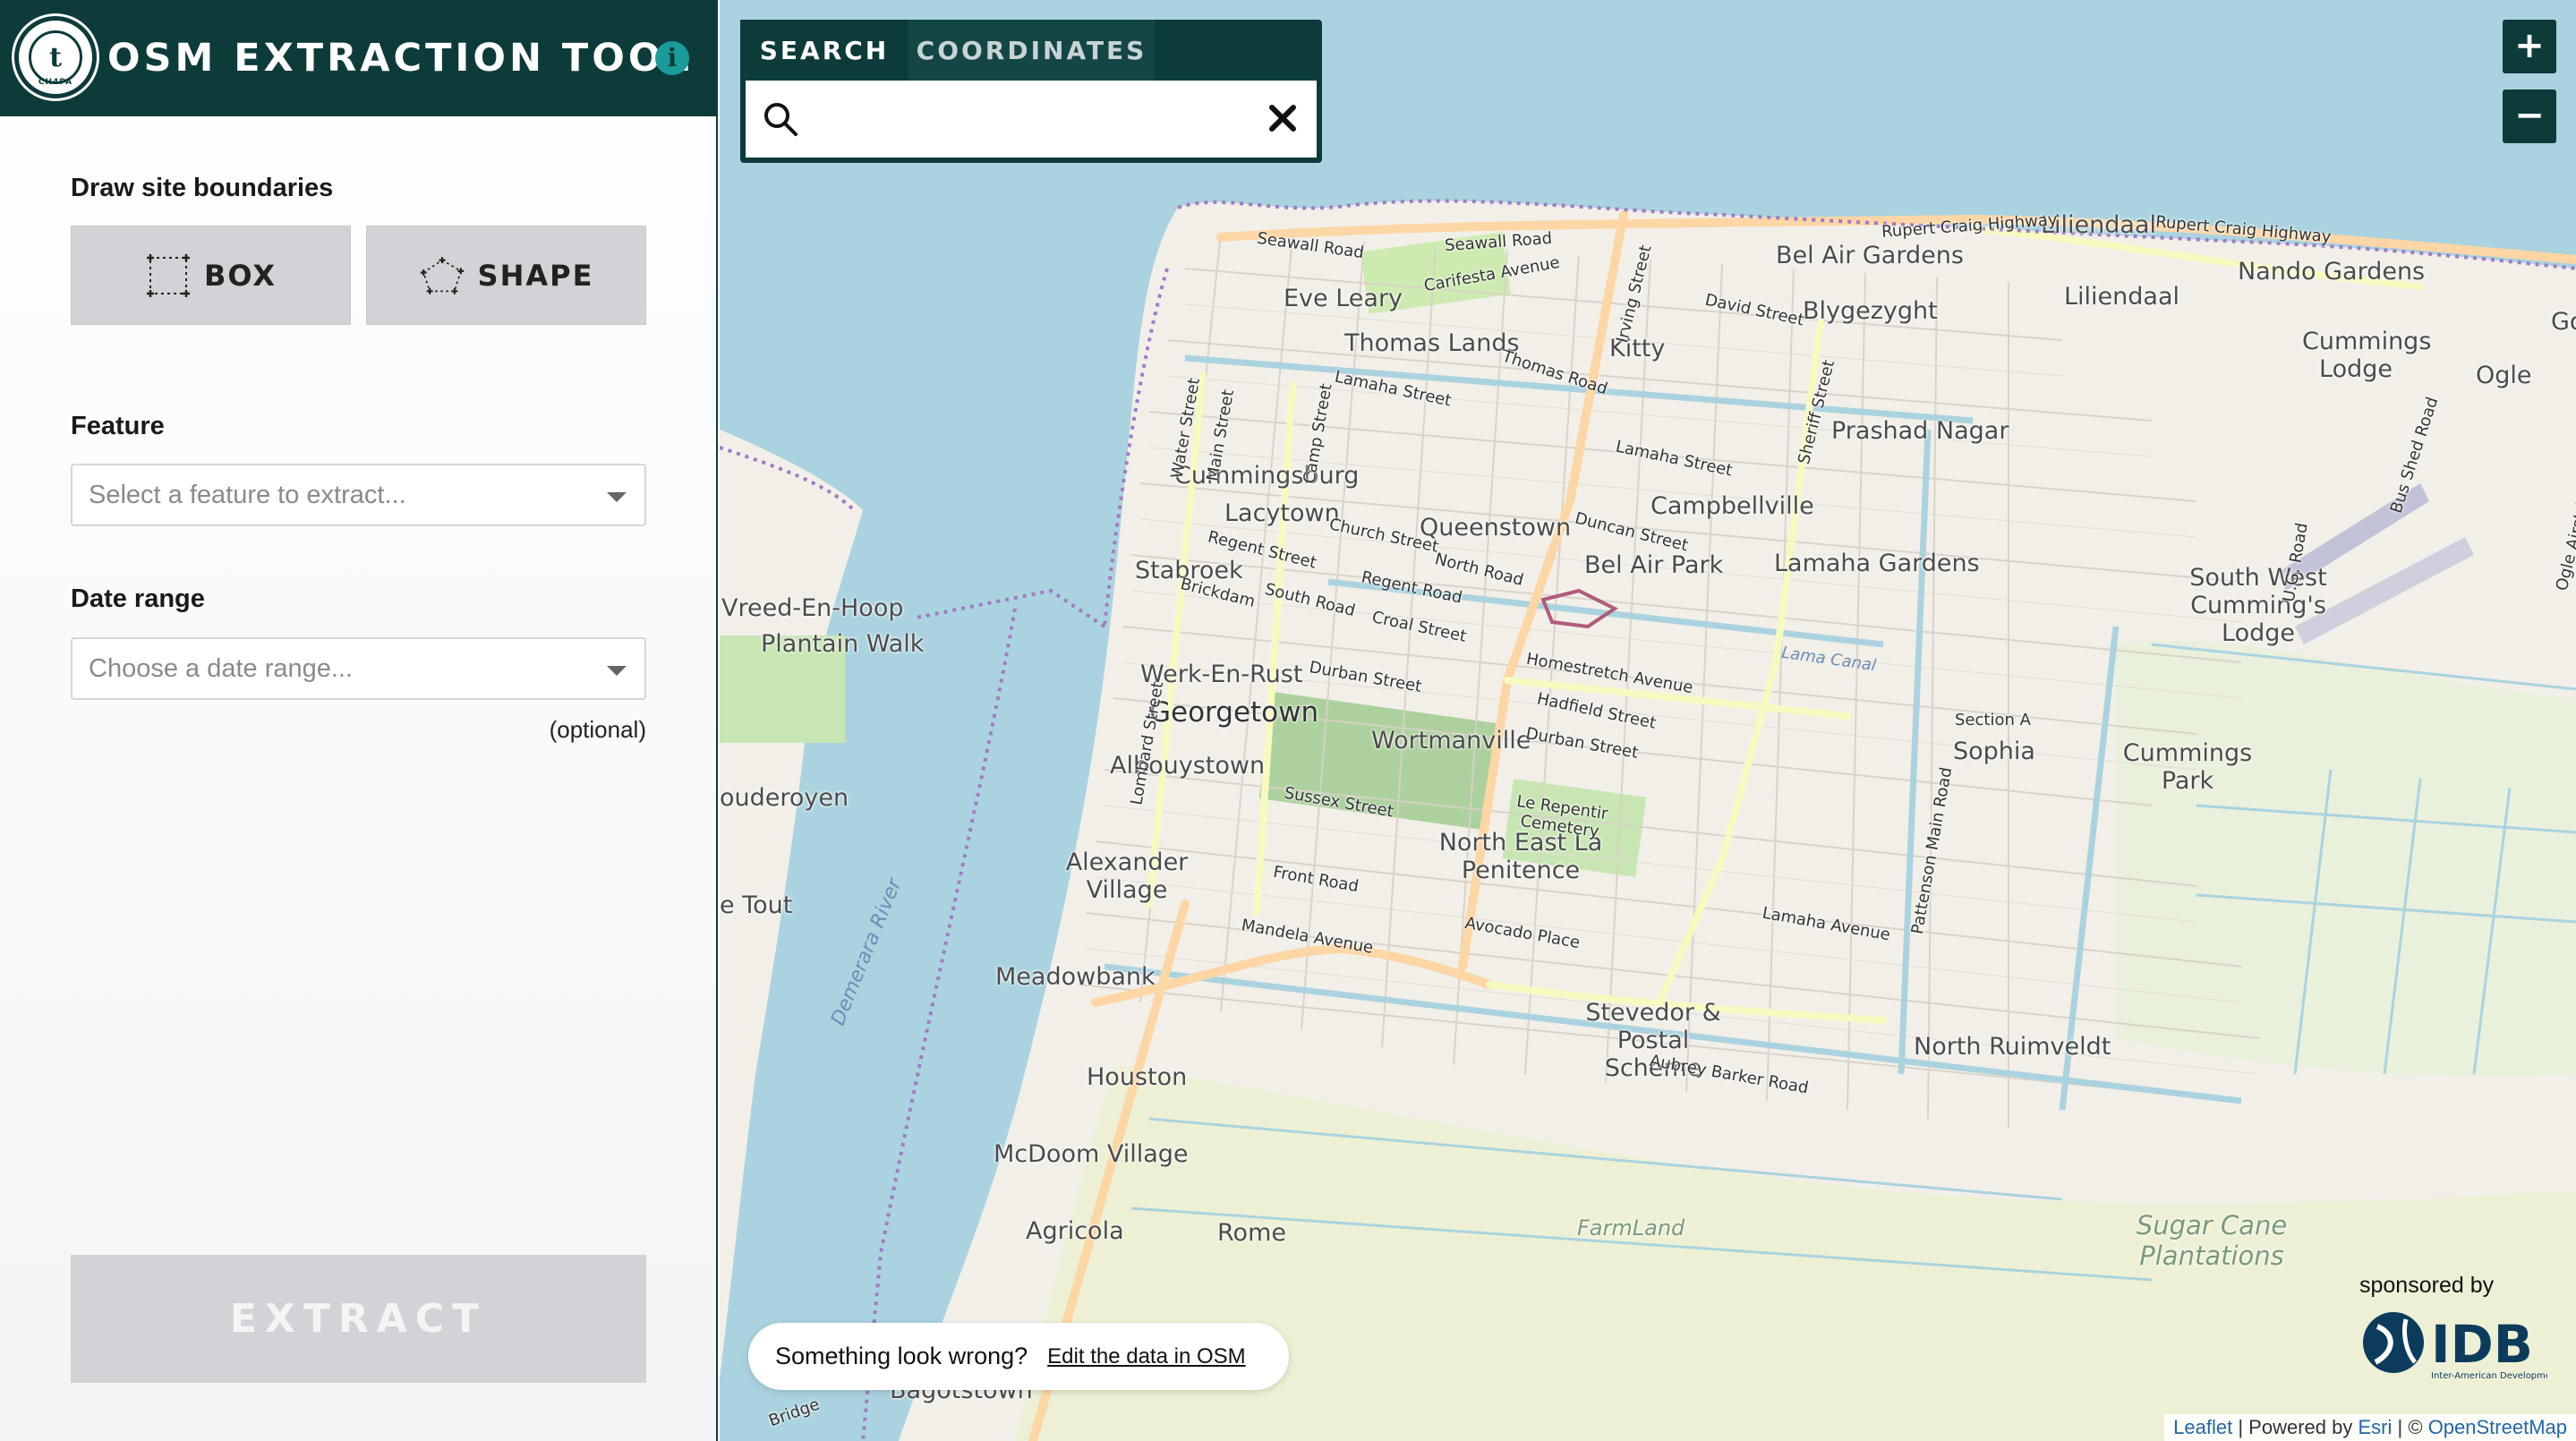  Describe the element at coordinates (2427, 1285) in the screenshot. I see `sponsor-label: sponsored by` at that location.